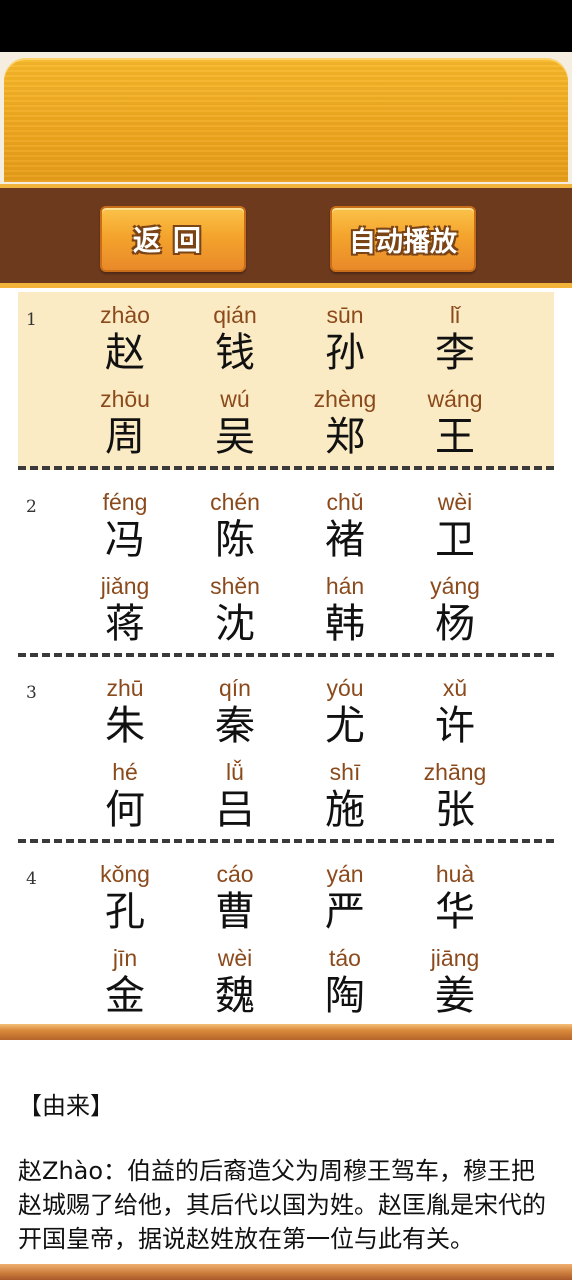 The width and height of the screenshot is (572, 1280). What do you see at coordinates (125, 586) in the screenshot?
I see `surname-pinyin: jiǎng` at bounding box center [125, 586].